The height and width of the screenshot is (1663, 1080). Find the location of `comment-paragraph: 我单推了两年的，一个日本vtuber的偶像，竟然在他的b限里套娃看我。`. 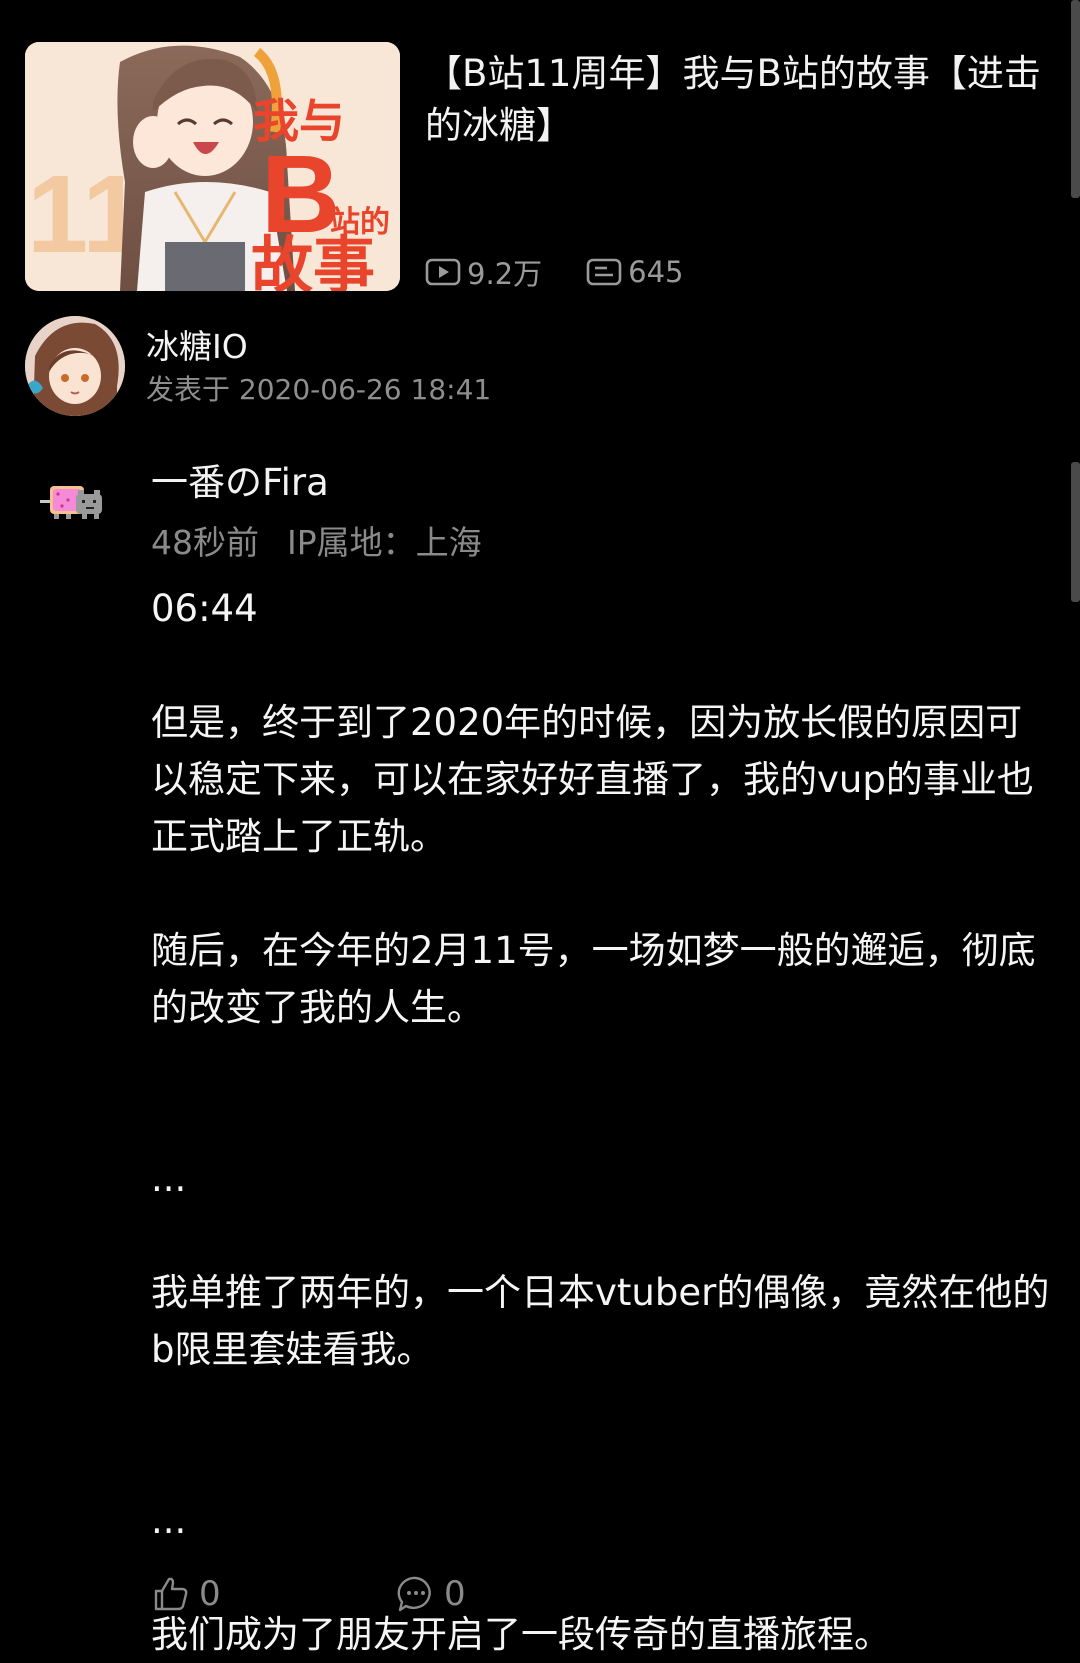

comment-paragraph: 我单推了两年的，一个日本vtuber的偶像，竟然在他的b限里套娃看我。 is located at coordinates (600, 1321).